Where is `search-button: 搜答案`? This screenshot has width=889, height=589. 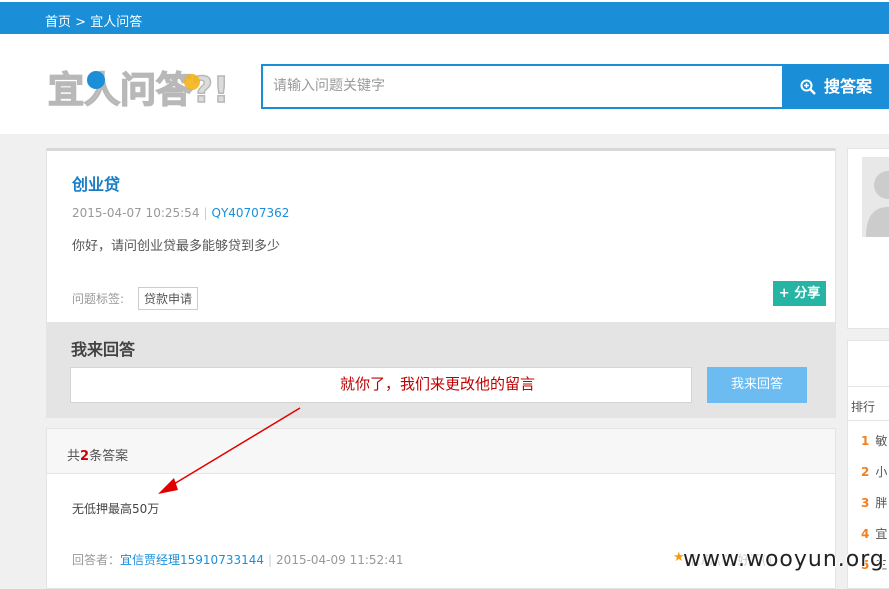 search-button: 搜答案 is located at coordinates (836, 86).